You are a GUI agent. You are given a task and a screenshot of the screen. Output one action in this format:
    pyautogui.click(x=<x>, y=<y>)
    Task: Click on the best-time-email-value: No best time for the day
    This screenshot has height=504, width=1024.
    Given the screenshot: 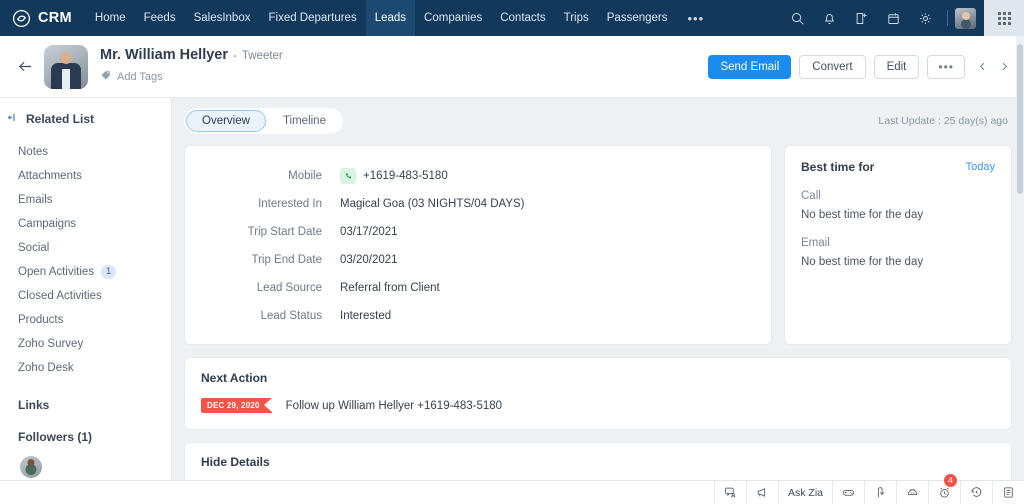 What is the action you would take?
    pyautogui.click(x=862, y=262)
    